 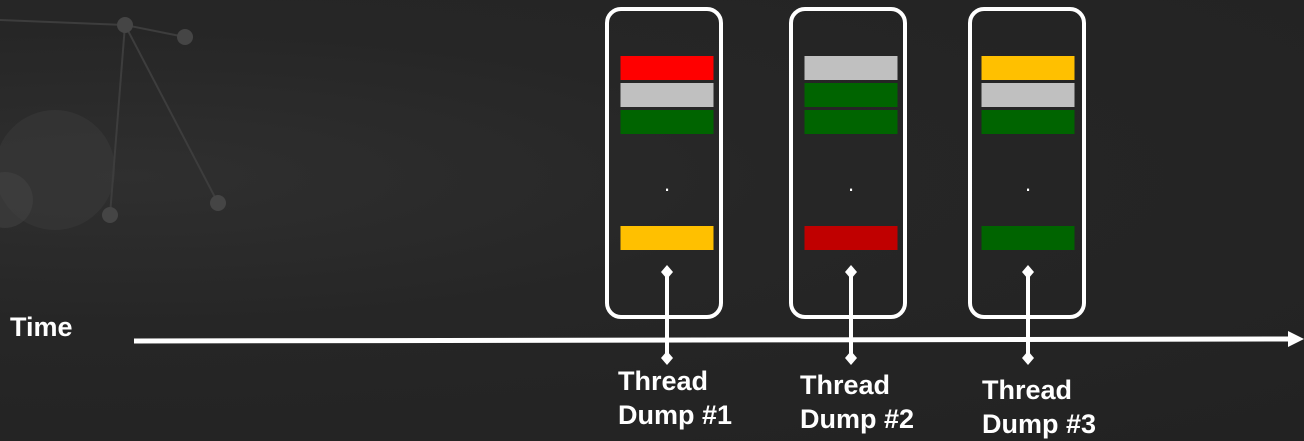 I want to click on time-axis-label: Time, so click(x=41, y=327).